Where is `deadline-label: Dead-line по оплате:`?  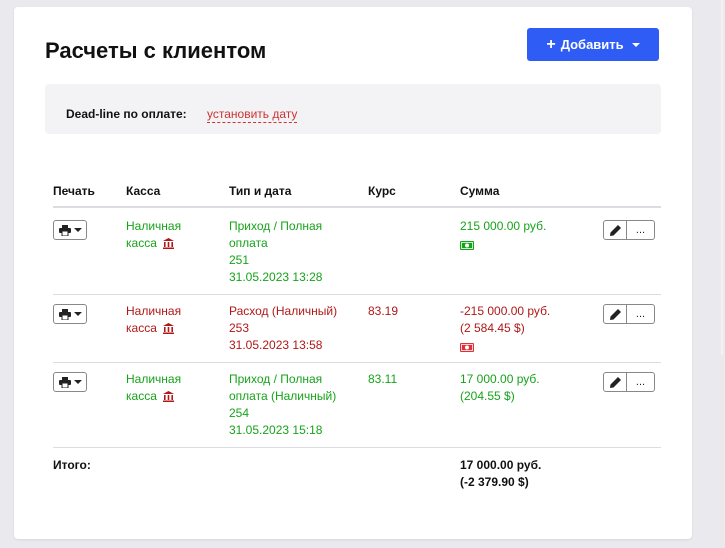
deadline-label: Dead-line по оплате: is located at coordinates (126, 114).